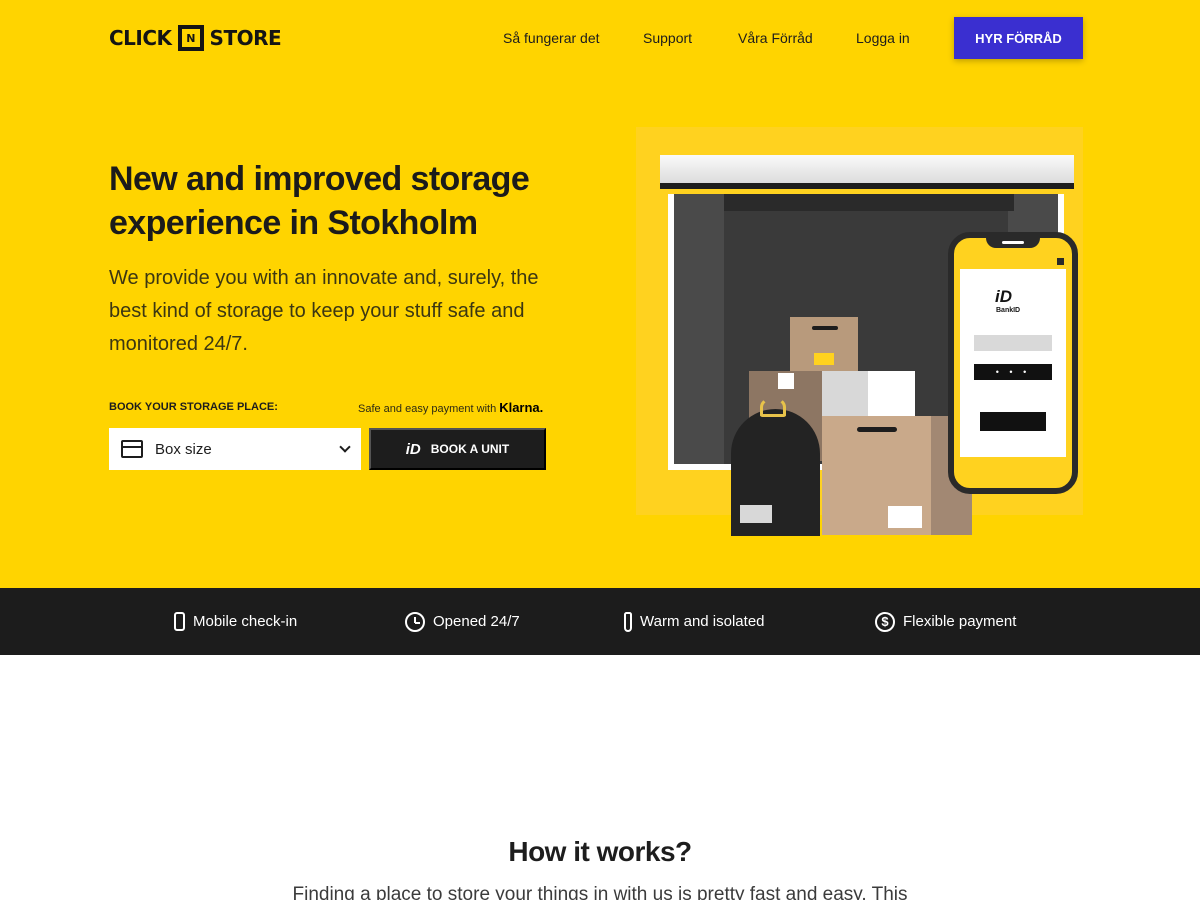 The height and width of the screenshot is (900, 1200). Describe the element at coordinates (1018, 38) in the screenshot. I see `rent-storage-button: HYR FÖRRÅD` at that location.